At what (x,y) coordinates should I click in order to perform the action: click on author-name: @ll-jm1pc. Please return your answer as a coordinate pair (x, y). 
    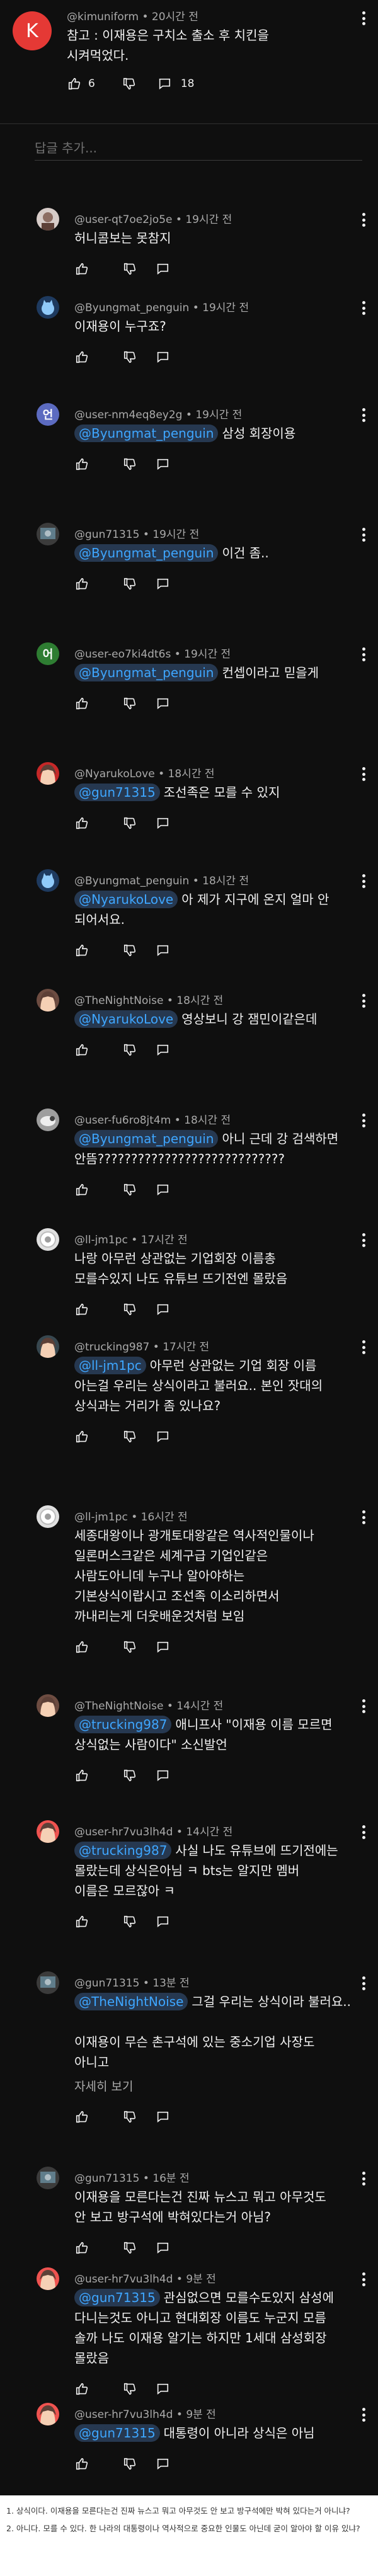
    Looking at the image, I should click on (101, 1240).